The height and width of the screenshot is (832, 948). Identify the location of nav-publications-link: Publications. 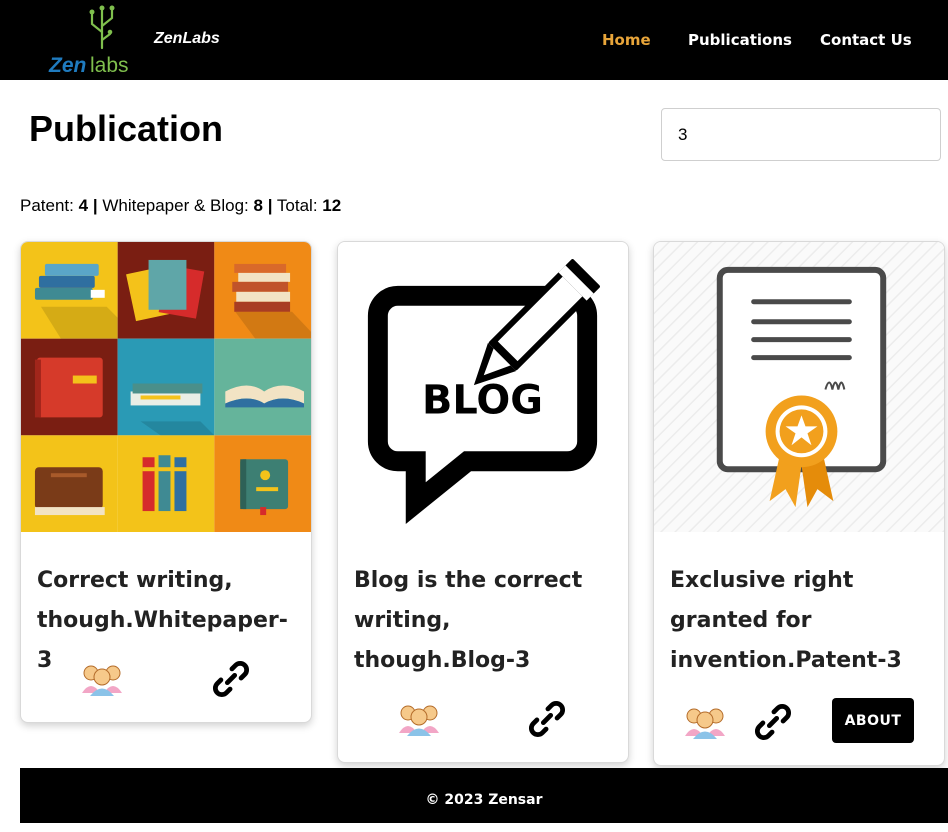
(740, 40).